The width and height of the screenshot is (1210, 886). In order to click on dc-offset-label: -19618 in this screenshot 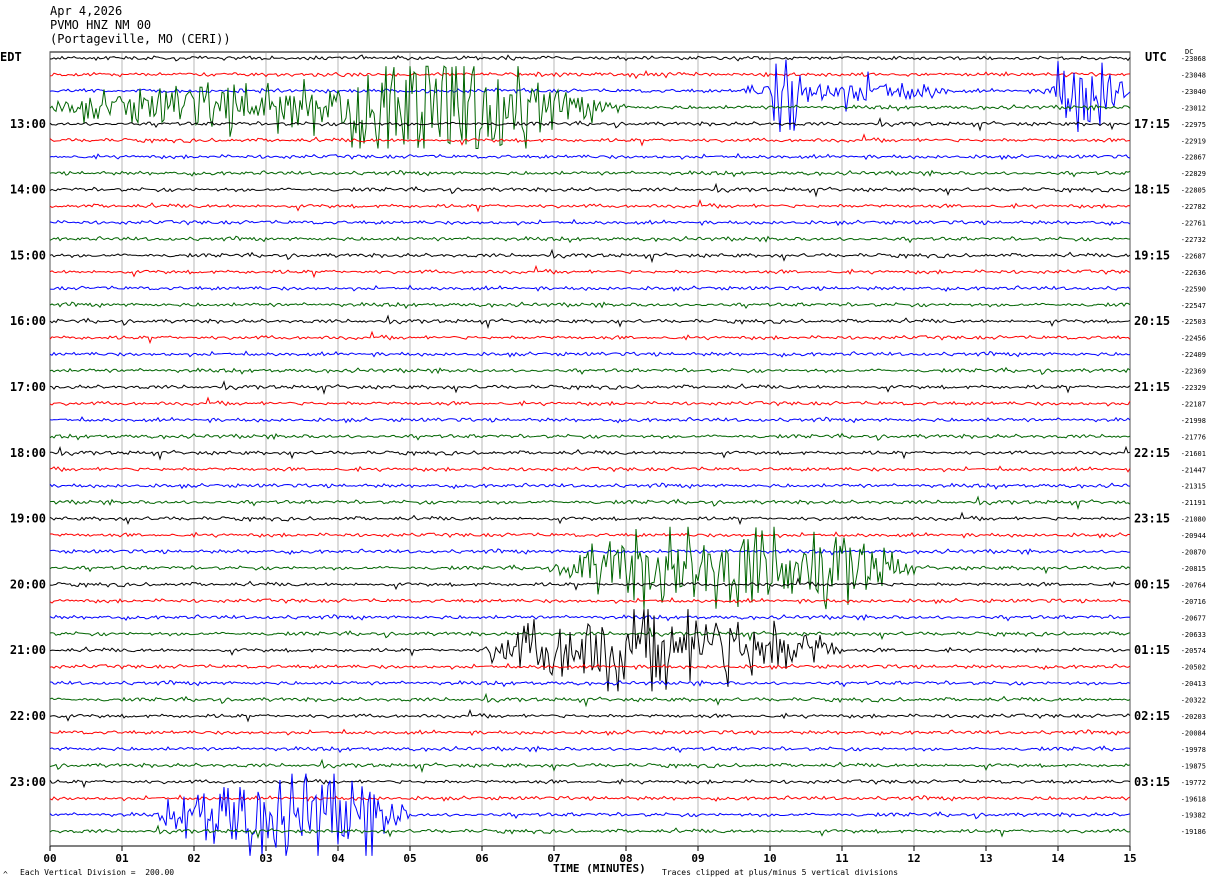, I will do `click(1193, 799)`.